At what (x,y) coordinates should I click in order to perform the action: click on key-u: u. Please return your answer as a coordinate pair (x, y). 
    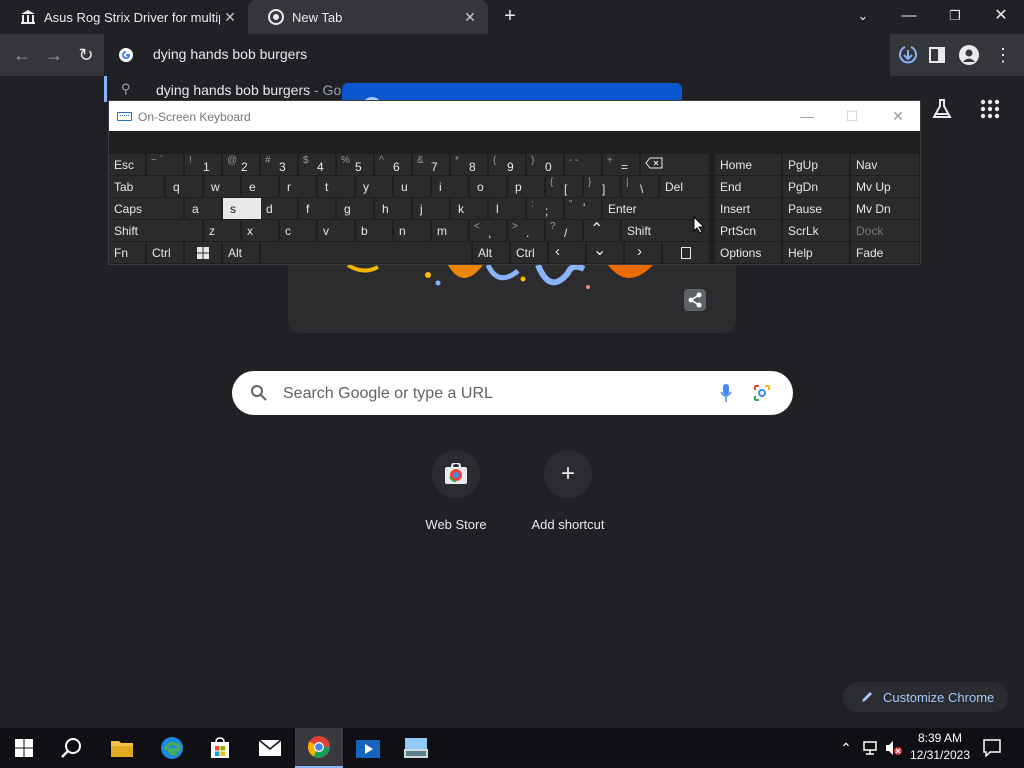
    Looking at the image, I should click on (412, 186).